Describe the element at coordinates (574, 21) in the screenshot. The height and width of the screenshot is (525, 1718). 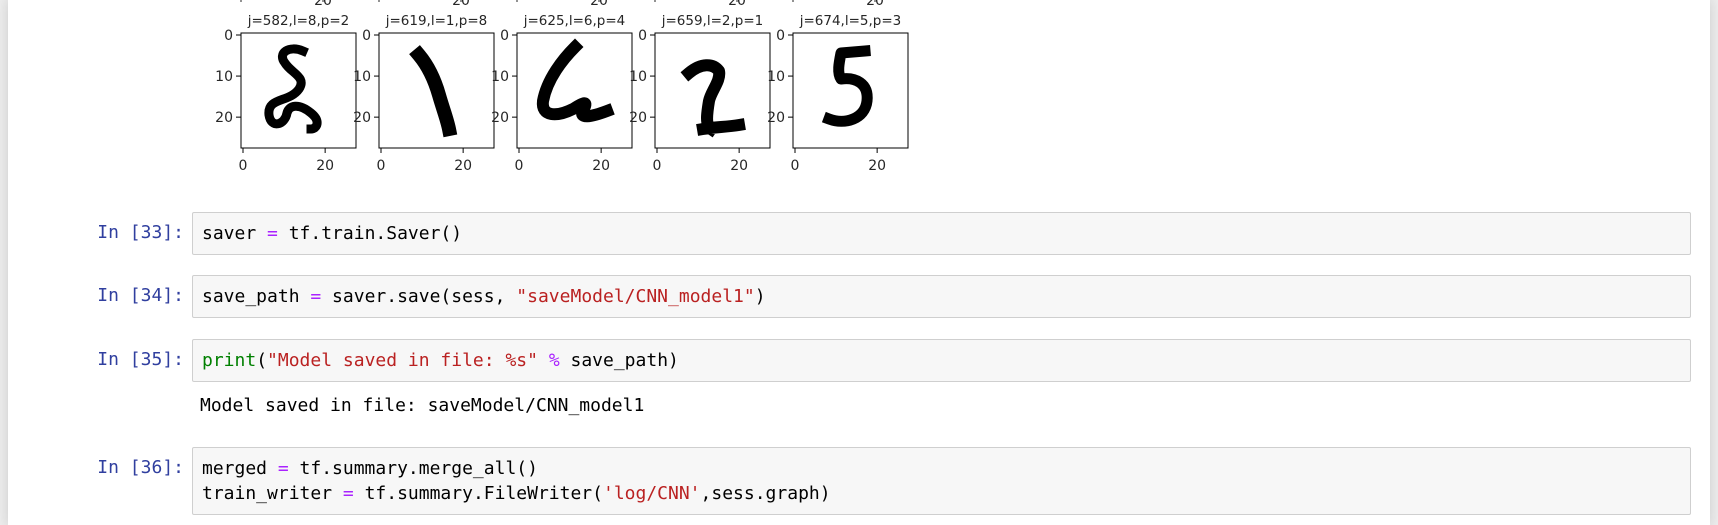
I see `subplot-title: j=625,l=6,p=4` at that location.